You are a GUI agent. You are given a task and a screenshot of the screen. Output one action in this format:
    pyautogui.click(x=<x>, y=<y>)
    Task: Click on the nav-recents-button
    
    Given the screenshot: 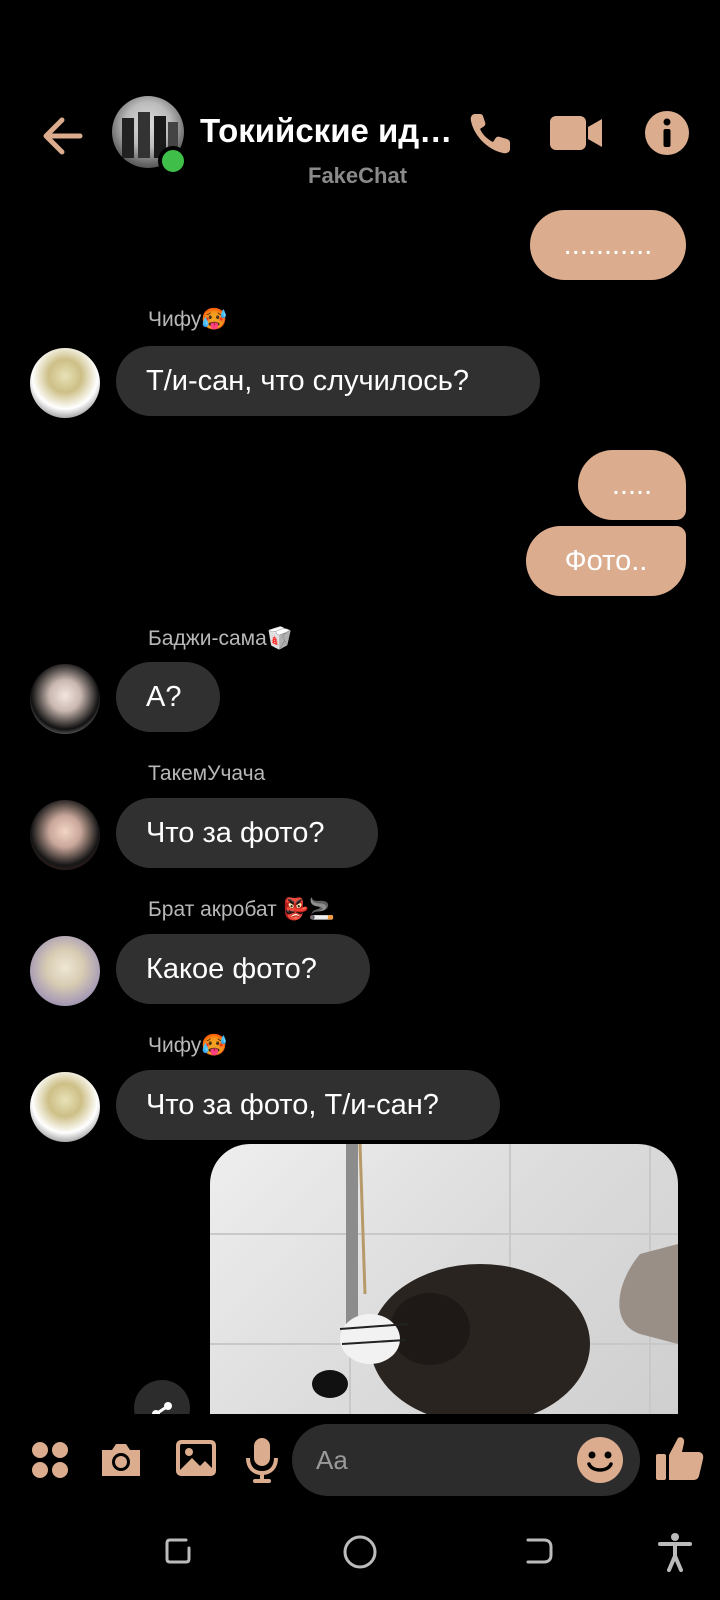 What is the action you would take?
    pyautogui.click(x=179, y=1551)
    